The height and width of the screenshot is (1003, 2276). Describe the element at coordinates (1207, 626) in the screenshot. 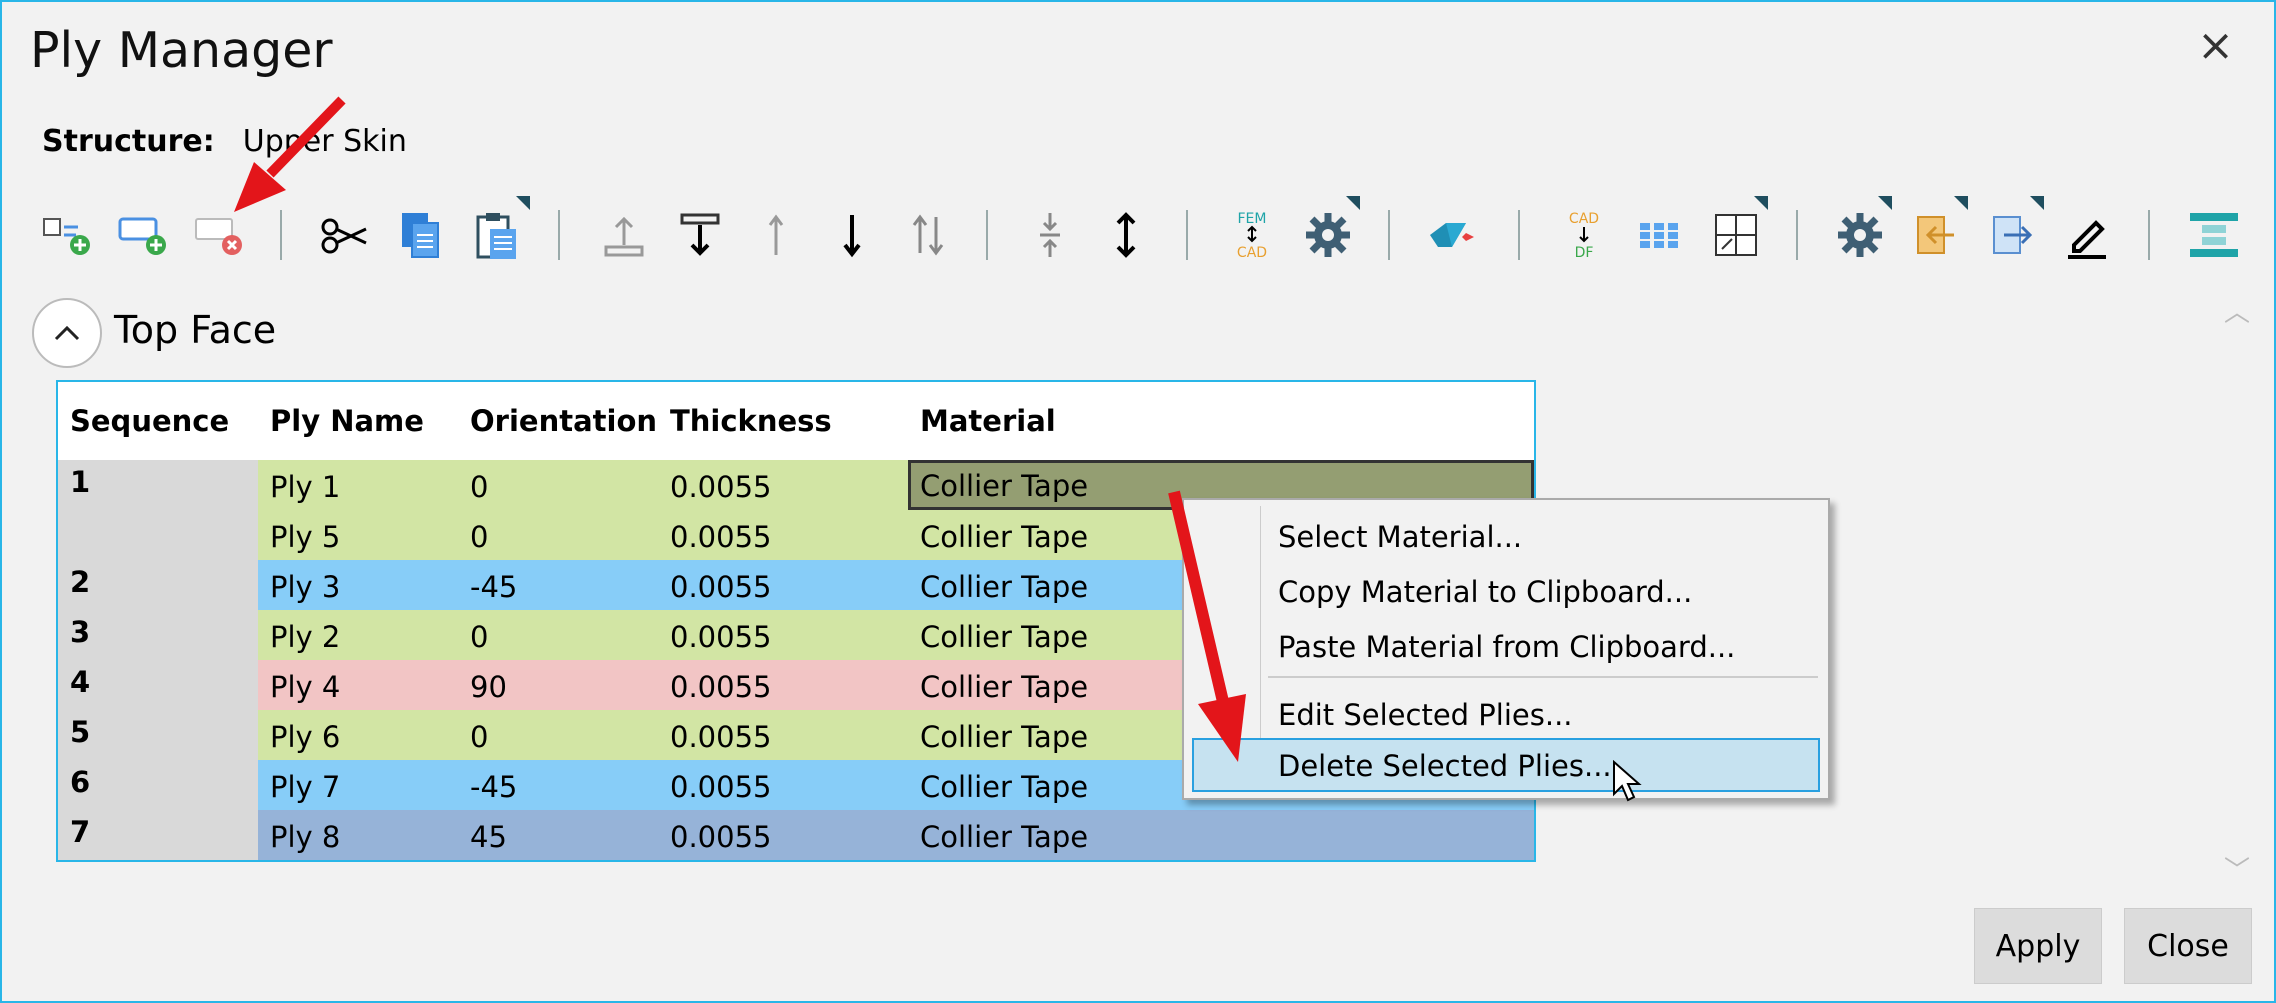

I see `annotation-arrow-menu` at that location.